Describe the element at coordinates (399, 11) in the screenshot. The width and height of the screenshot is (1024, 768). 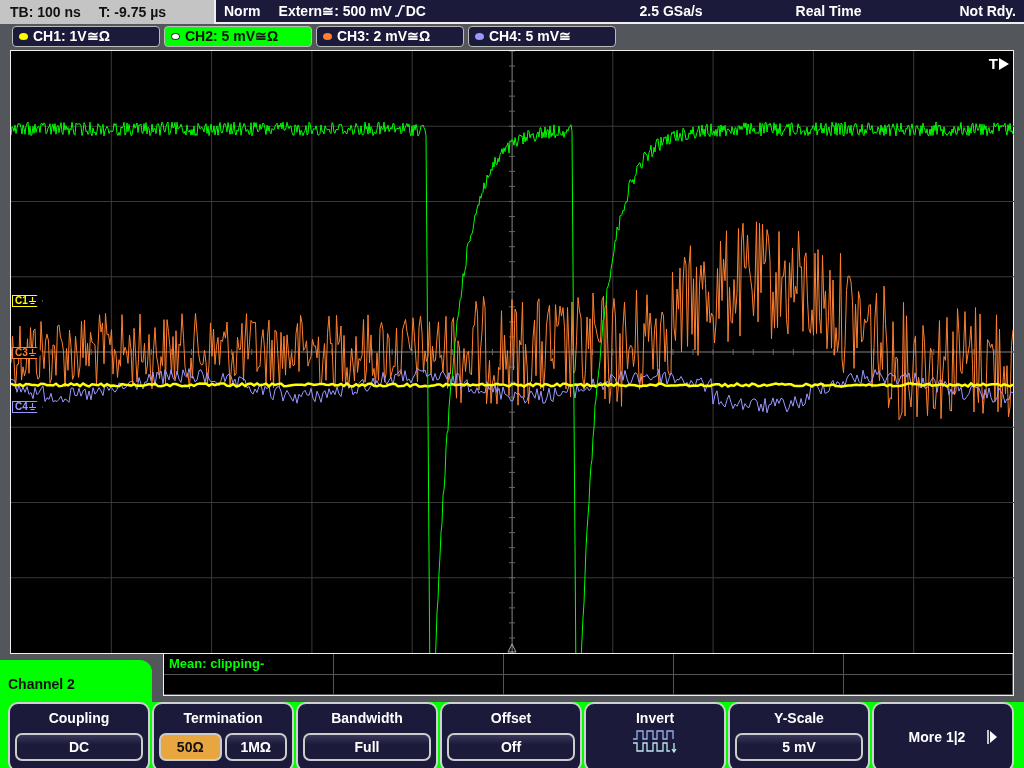
I see `rising-edge-icon` at that location.